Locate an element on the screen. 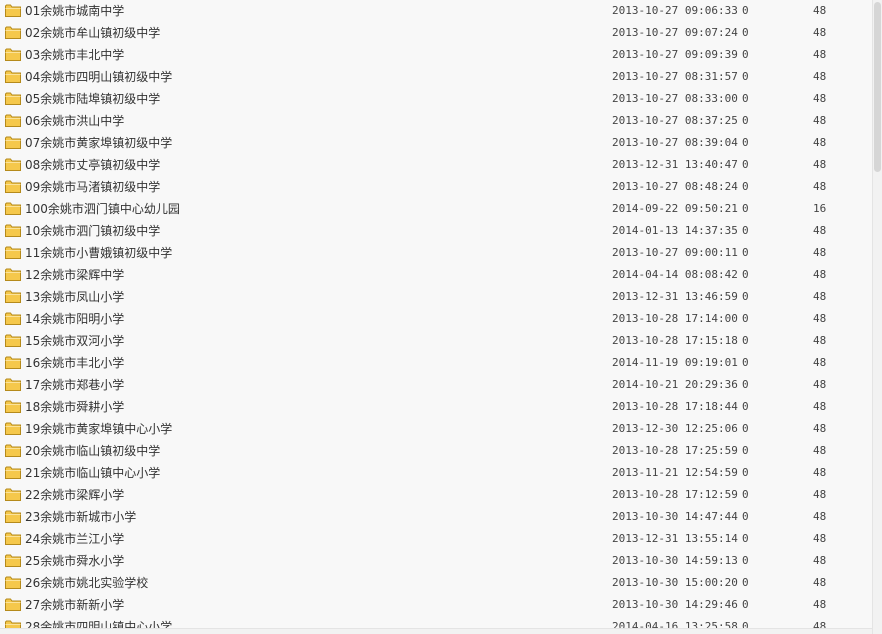 The width and height of the screenshot is (882, 634). folder-name-link: 06余姚市洪山中学 is located at coordinates (74, 121).